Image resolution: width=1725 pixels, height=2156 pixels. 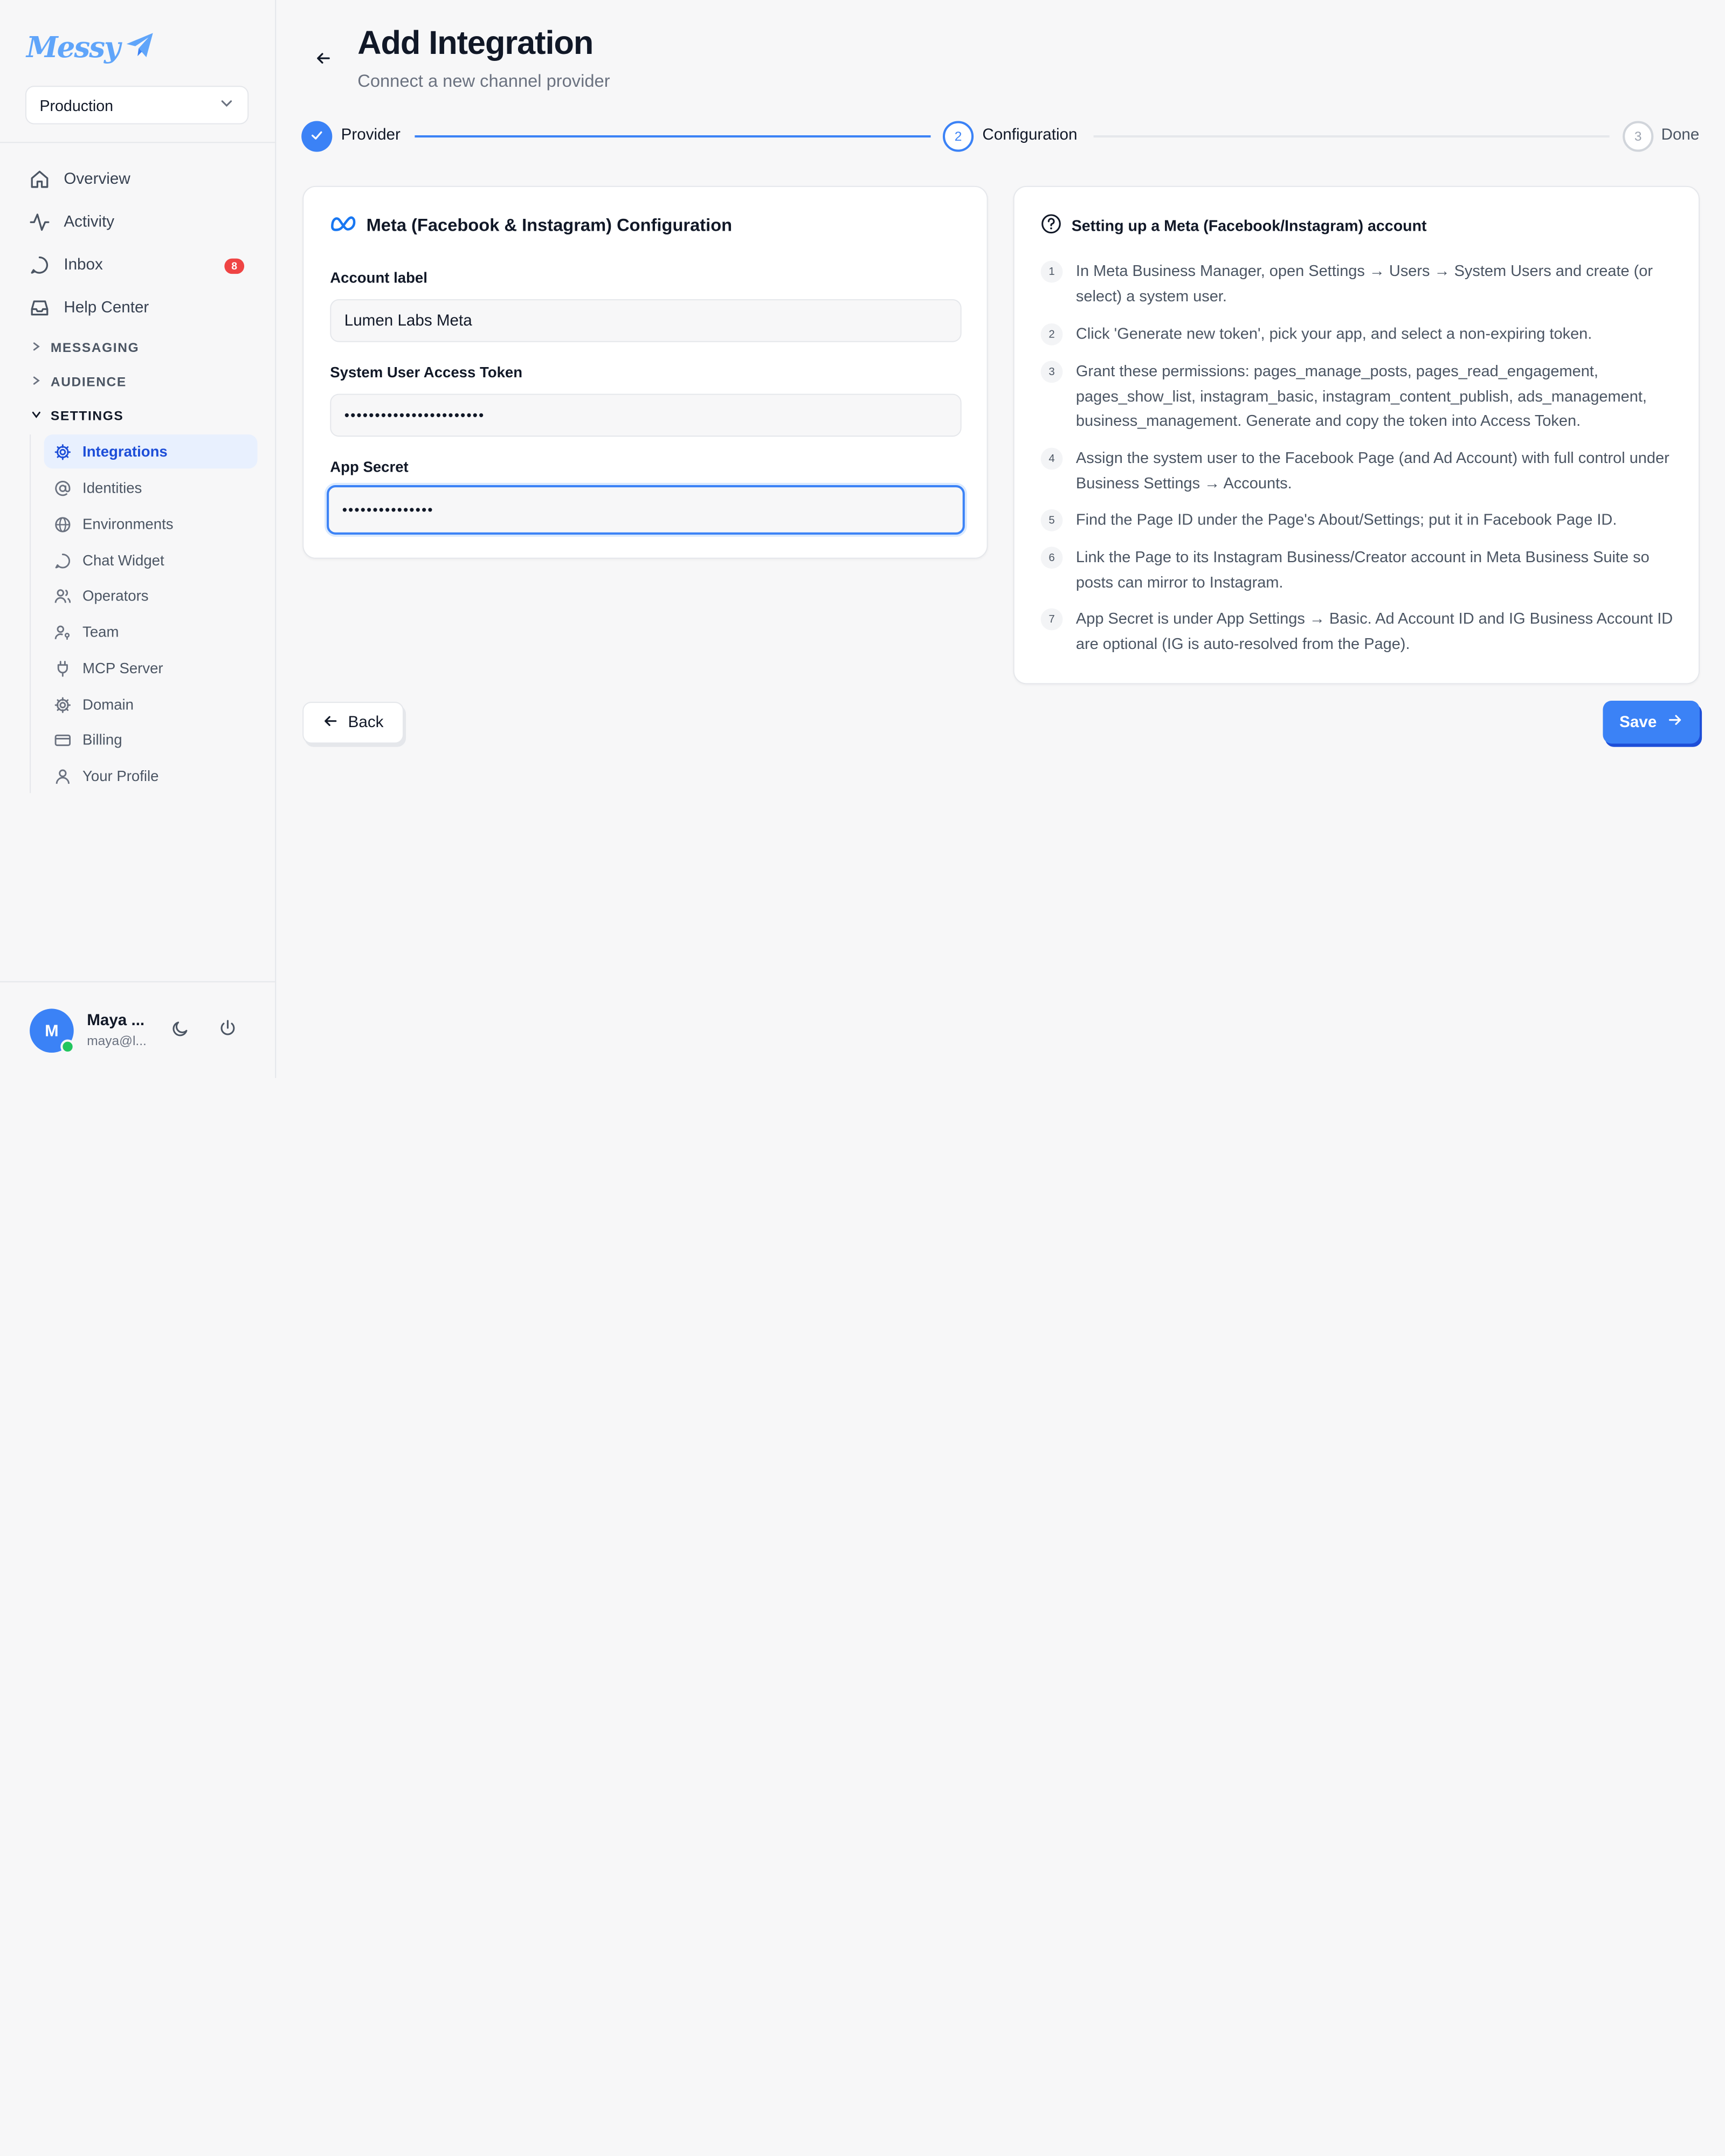 What do you see at coordinates (40, 308) in the screenshot?
I see `inbox-tray-icon` at bounding box center [40, 308].